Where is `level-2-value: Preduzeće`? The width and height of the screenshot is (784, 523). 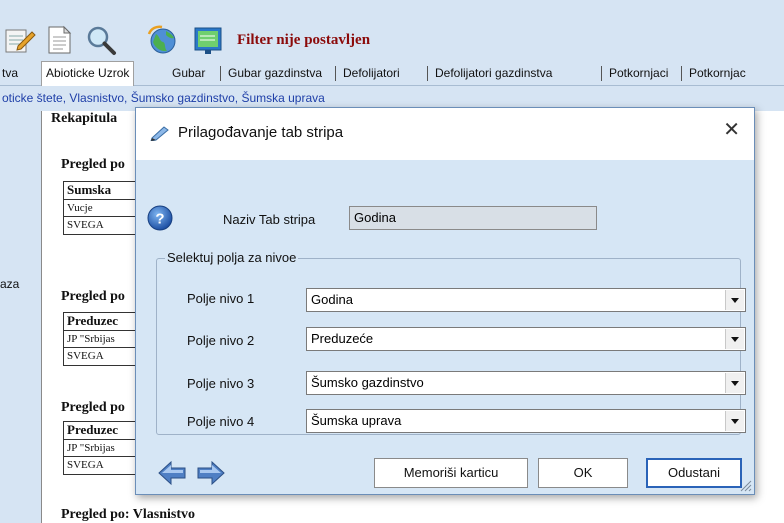
level-2-value: Preduzeće is located at coordinates (342, 338).